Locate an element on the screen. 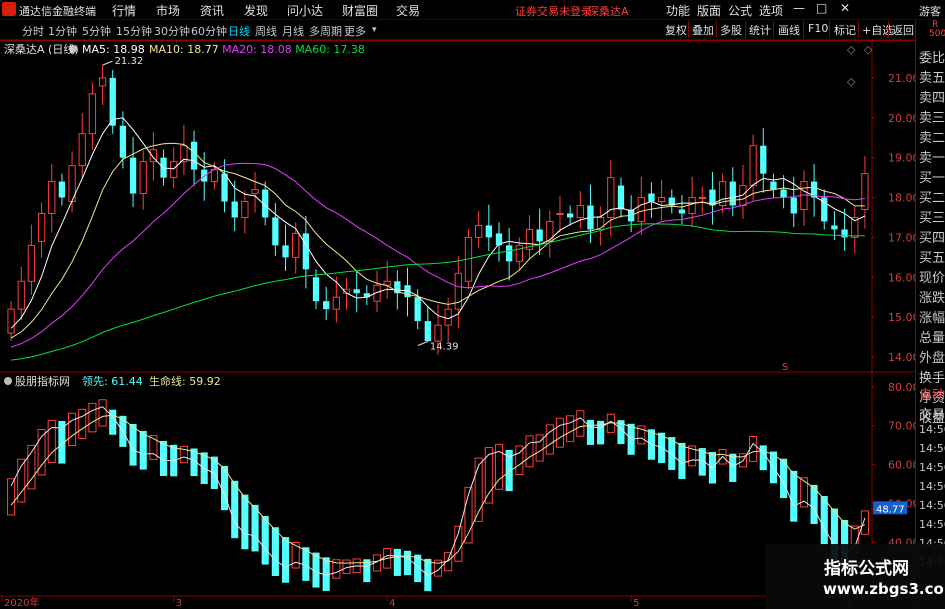 The image size is (945, 609). sidebar-item: 涨跌 is located at coordinates (932, 298).